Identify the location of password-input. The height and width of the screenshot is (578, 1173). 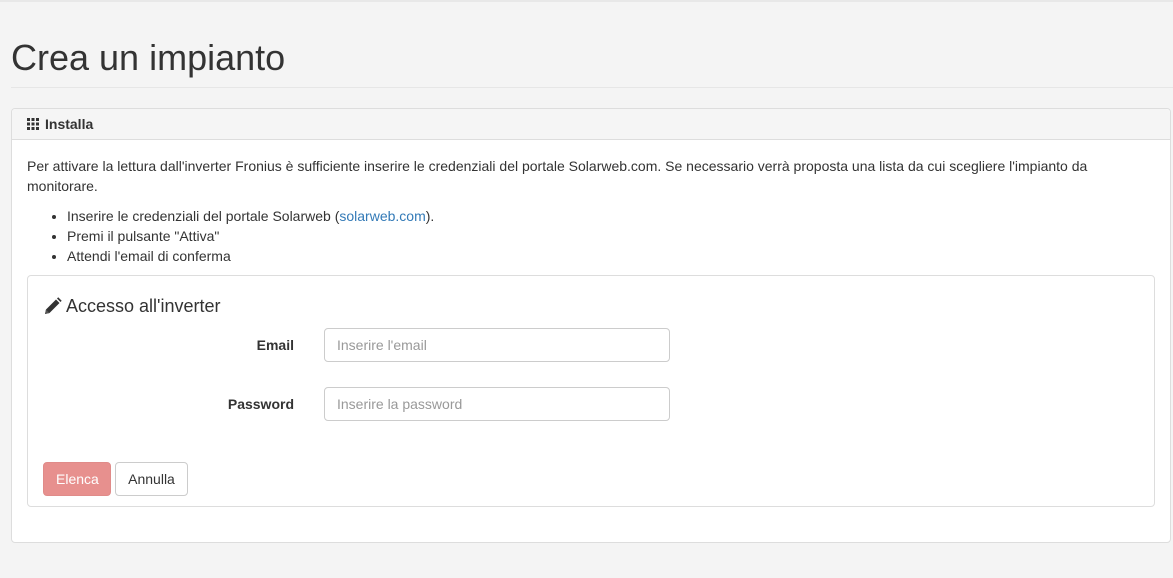
(497, 404).